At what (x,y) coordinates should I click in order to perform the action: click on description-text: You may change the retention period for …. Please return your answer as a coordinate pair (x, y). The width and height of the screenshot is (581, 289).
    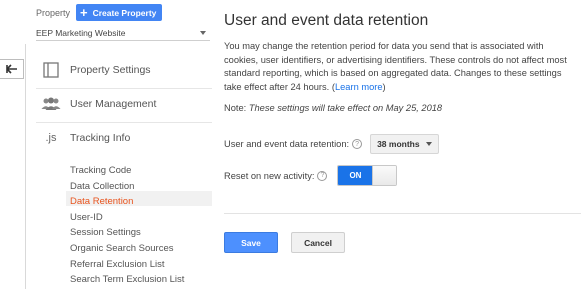
    Looking at the image, I should click on (395, 66).